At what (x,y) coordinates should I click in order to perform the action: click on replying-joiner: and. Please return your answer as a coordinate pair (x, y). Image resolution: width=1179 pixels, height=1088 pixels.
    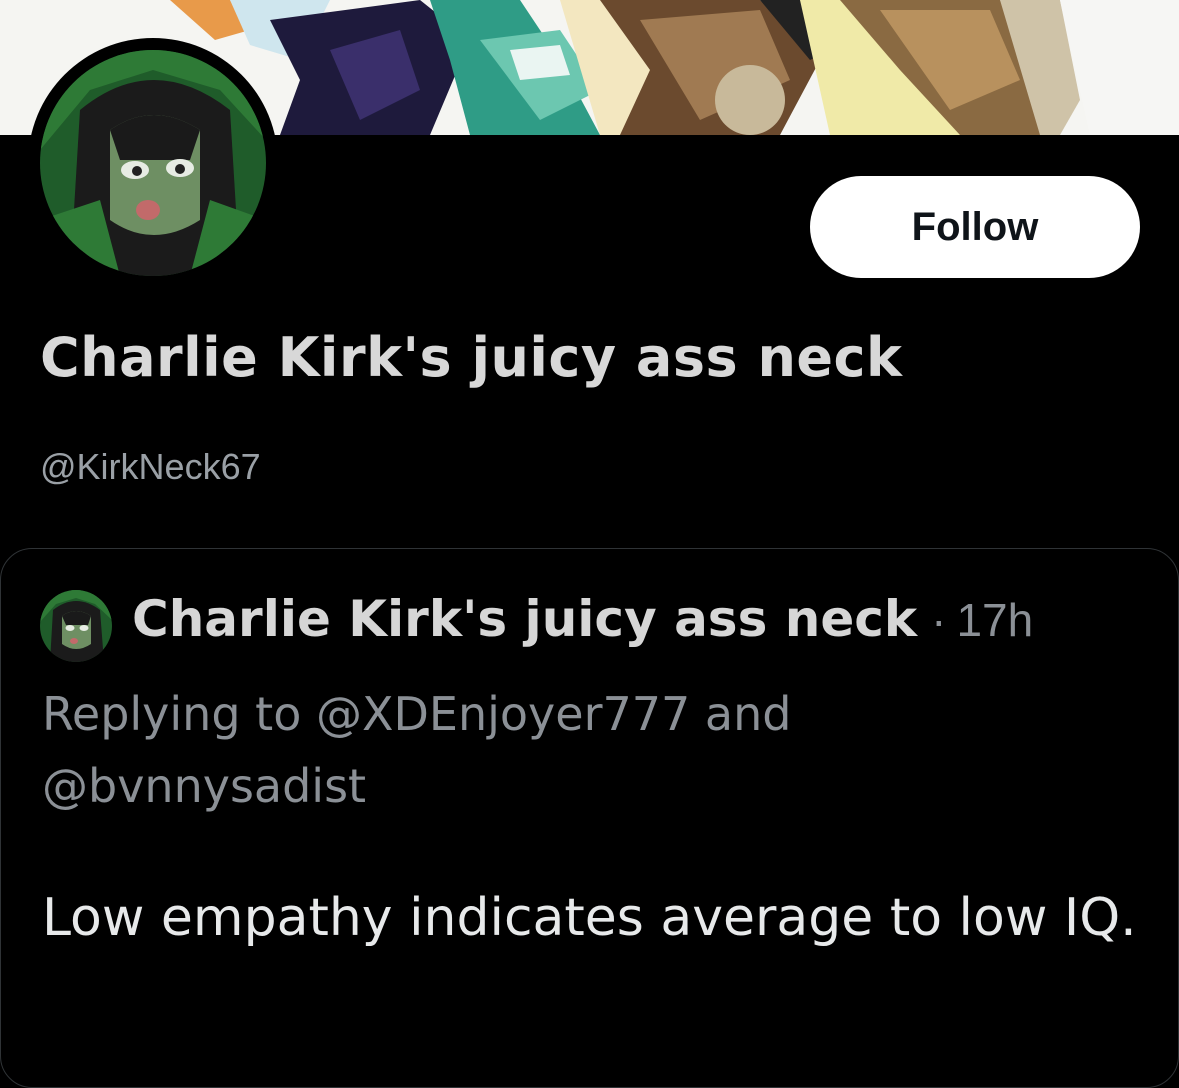
    Looking at the image, I should click on (748, 714).